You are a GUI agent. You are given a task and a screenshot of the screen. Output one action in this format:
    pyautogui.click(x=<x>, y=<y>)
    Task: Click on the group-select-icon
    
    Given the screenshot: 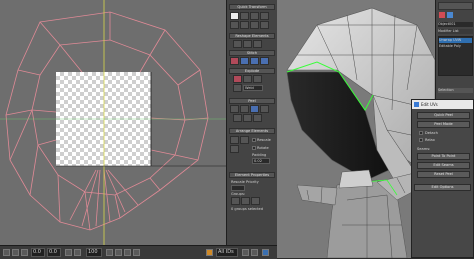 What is the action you would take?
    pyautogui.click(x=235, y=201)
    